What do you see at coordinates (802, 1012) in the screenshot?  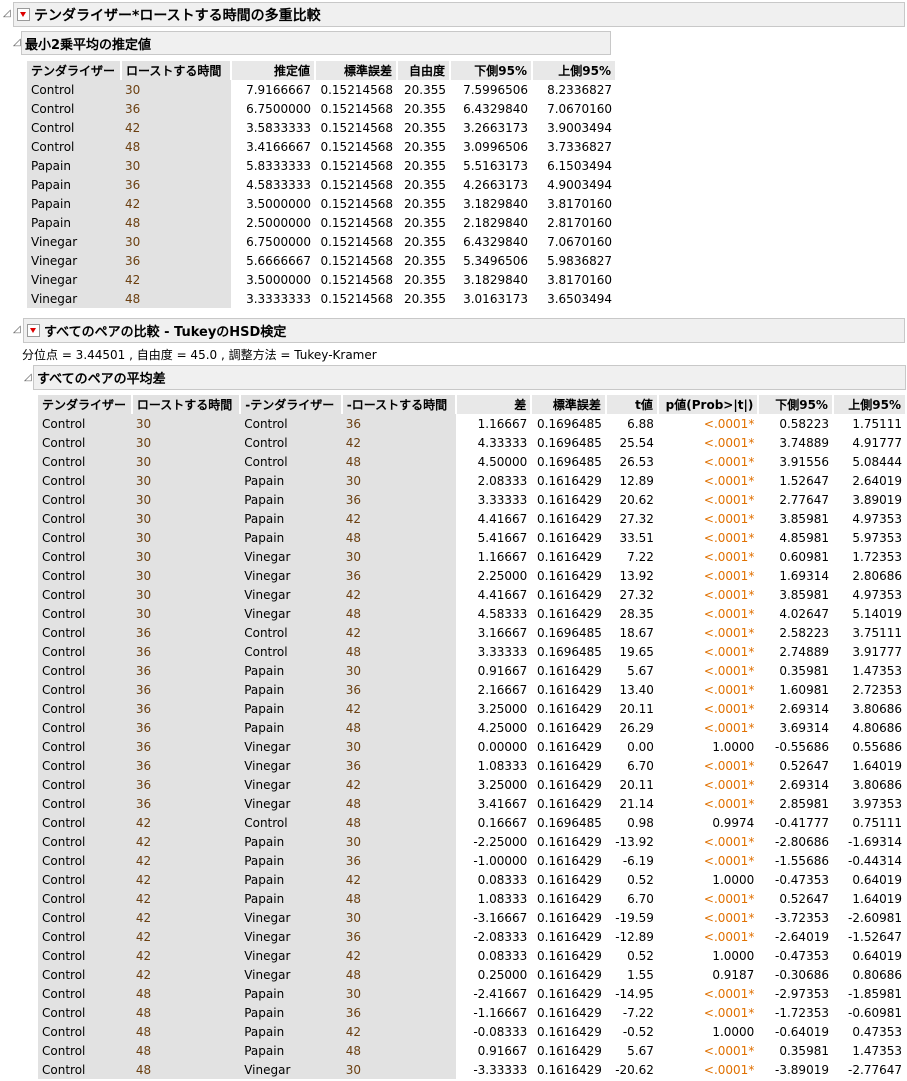 I see `table-cell: -1.72353` at bounding box center [802, 1012].